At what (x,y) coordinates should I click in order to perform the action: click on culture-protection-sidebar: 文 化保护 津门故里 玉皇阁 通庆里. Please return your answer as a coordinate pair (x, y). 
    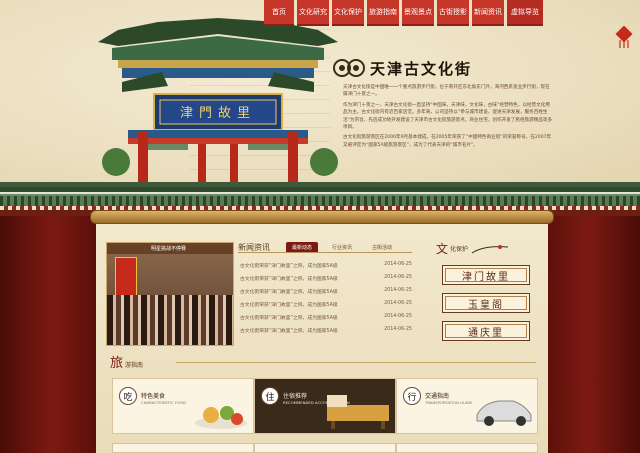
    Looking at the image, I should click on (485, 290).